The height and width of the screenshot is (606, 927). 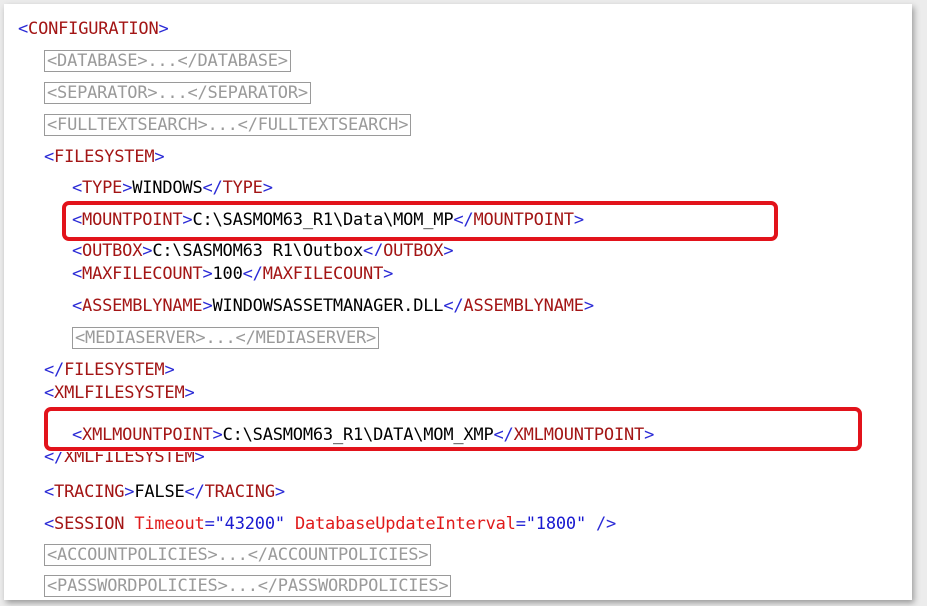 I want to click on collapsed-node-accountpolicies: <ACCOUNTPOLICIES>...</ACCOUNTPOLICIES>, so click(x=238, y=555).